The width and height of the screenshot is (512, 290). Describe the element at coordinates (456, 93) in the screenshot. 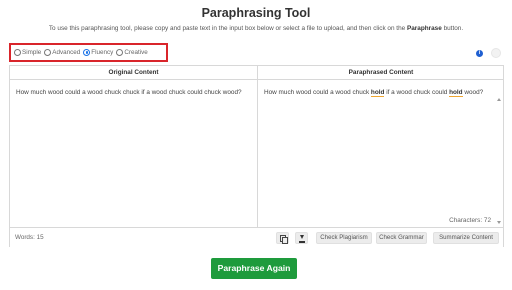

I see `changed-word-2: hold` at that location.